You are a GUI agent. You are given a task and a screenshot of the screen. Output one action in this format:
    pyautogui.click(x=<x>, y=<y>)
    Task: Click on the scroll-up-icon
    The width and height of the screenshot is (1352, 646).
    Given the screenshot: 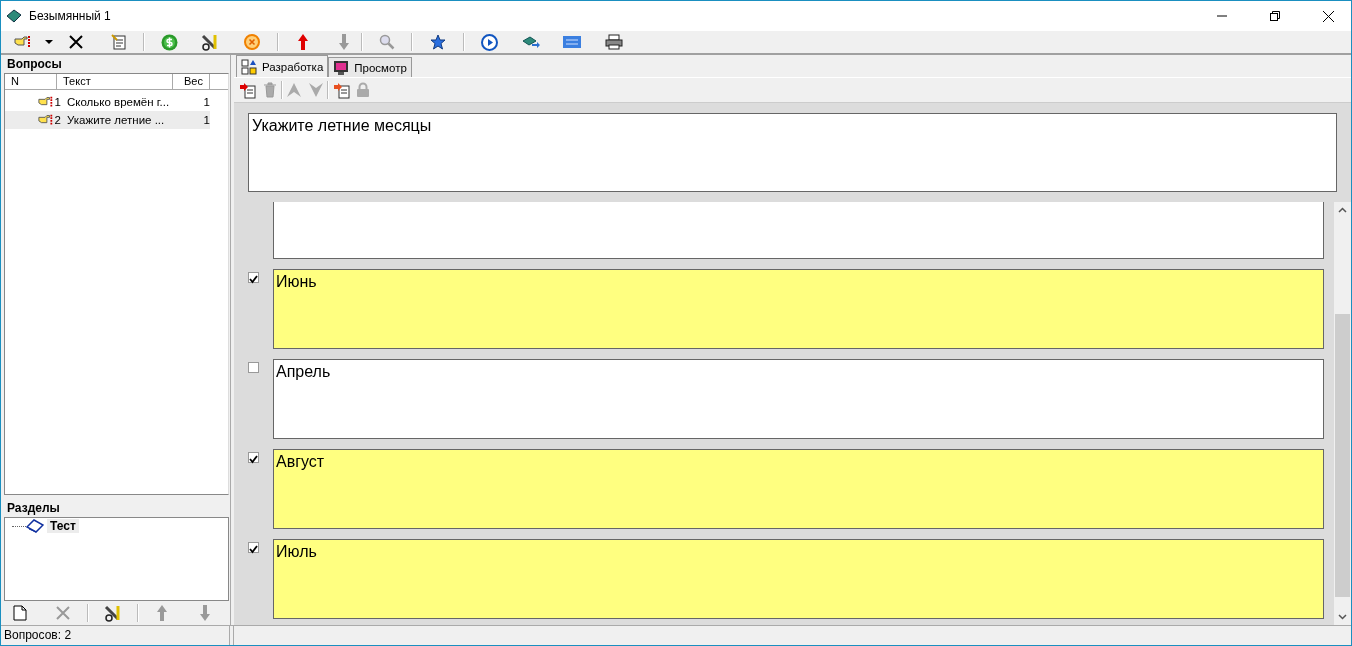 What is the action you would take?
    pyautogui.click(x=1342, y=210)
    